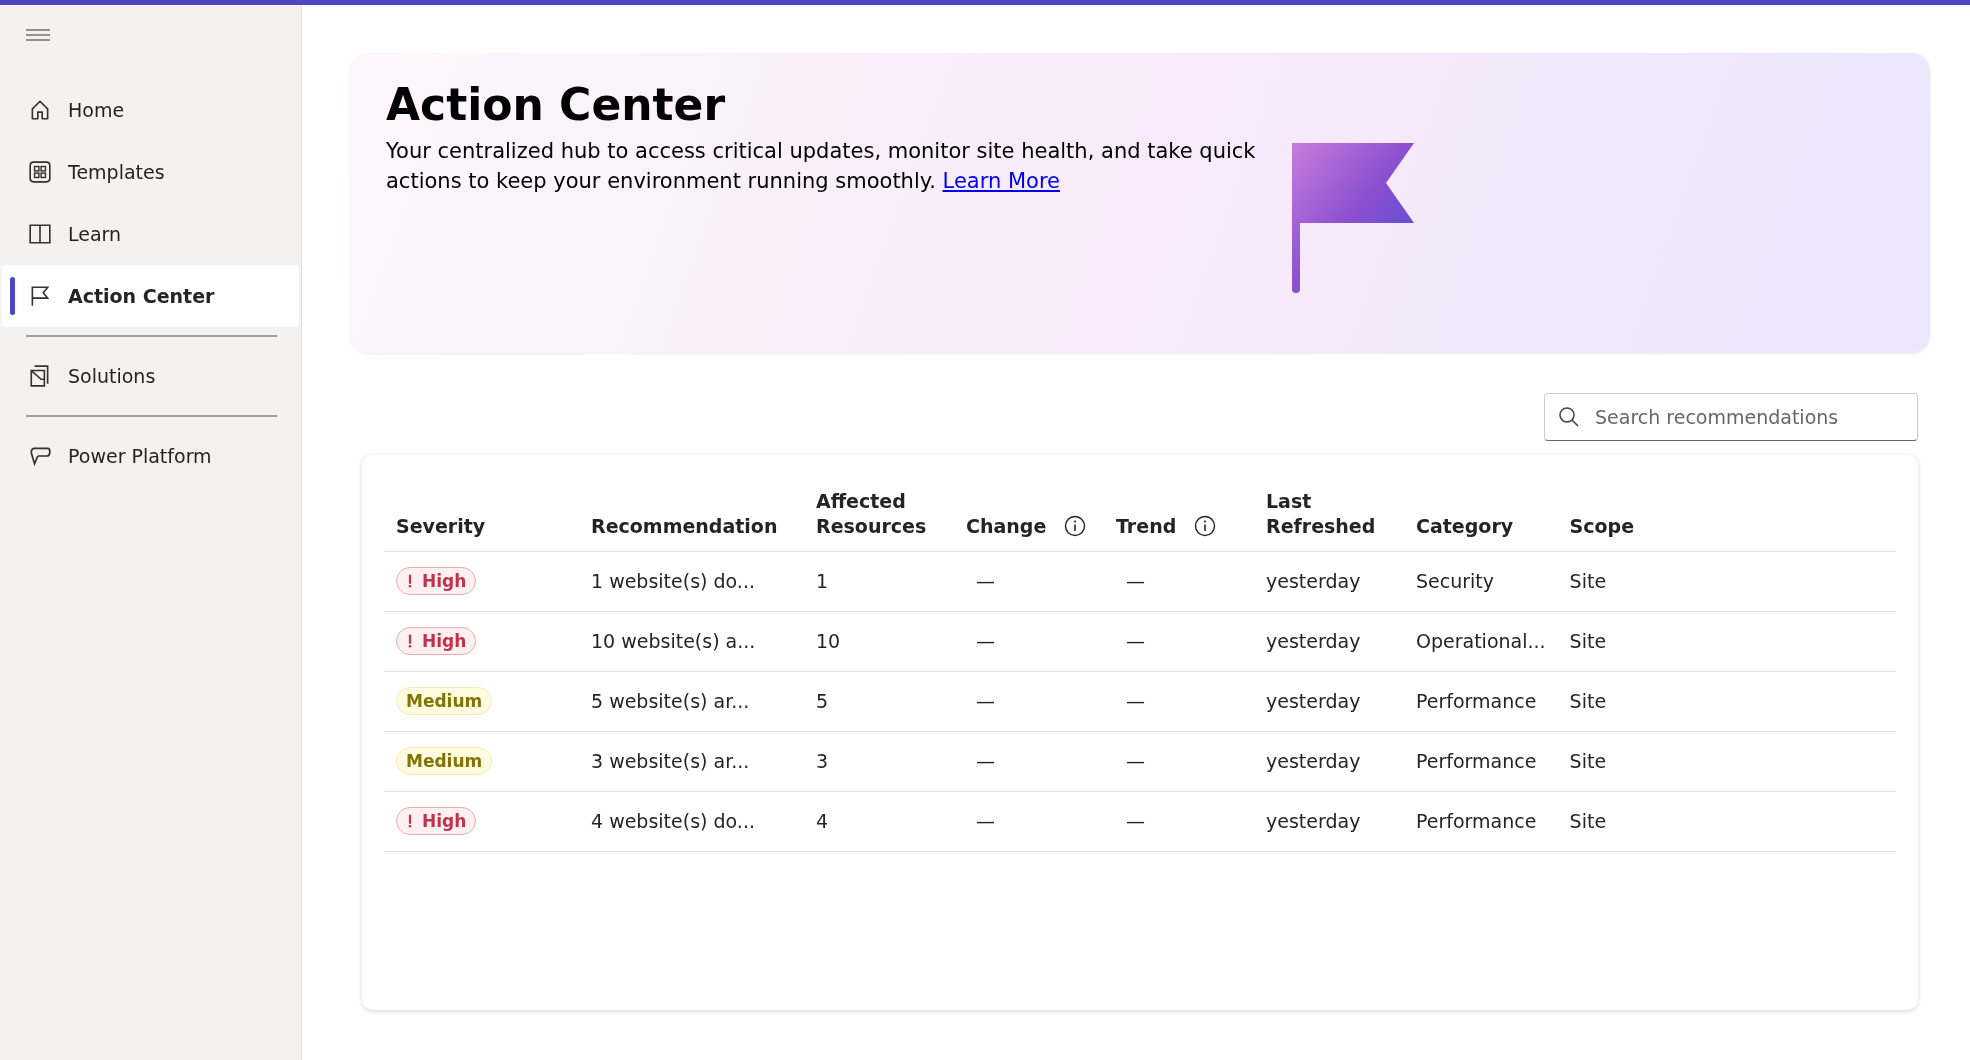 This screenshot has width=1970, height=1060. What do you see at coordinates (828, 641) in the screenshot?
I see `table-cell: 10` at bounding box center [828, 641].